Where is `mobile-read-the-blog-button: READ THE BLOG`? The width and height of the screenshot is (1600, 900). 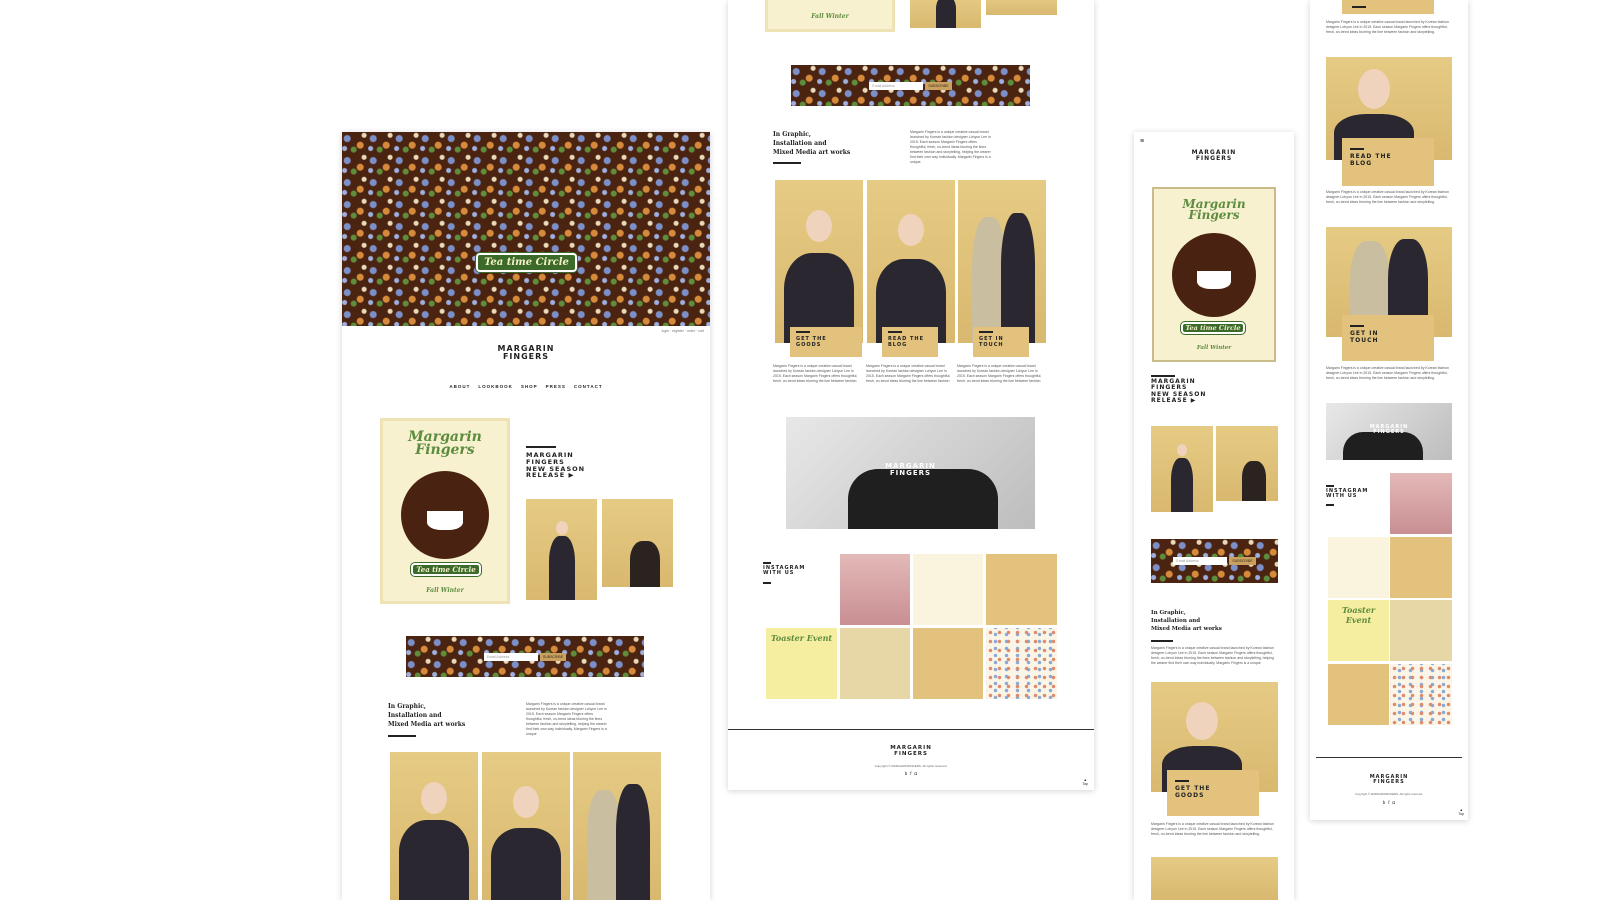 mobile-read-the-blog-button: READ THE BLOG is located at coordinates (1388, 162).